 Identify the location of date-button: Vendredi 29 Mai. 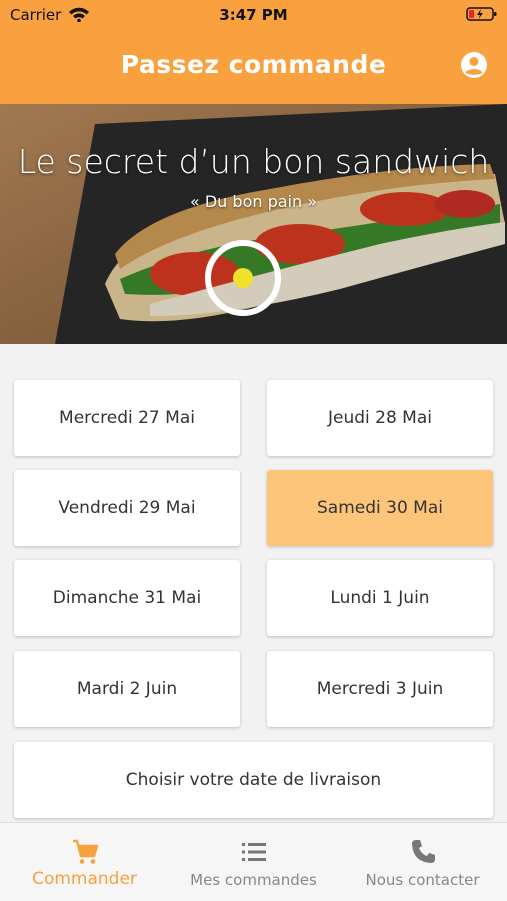
(127, 508).